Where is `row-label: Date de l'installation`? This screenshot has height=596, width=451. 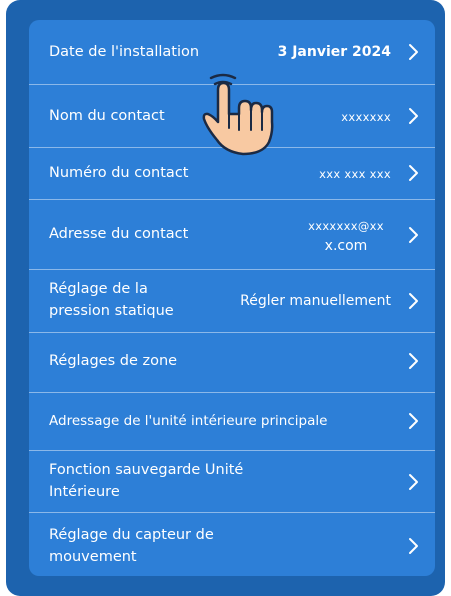 row-label: Date de l'installation is located at coordinates (124, 52).